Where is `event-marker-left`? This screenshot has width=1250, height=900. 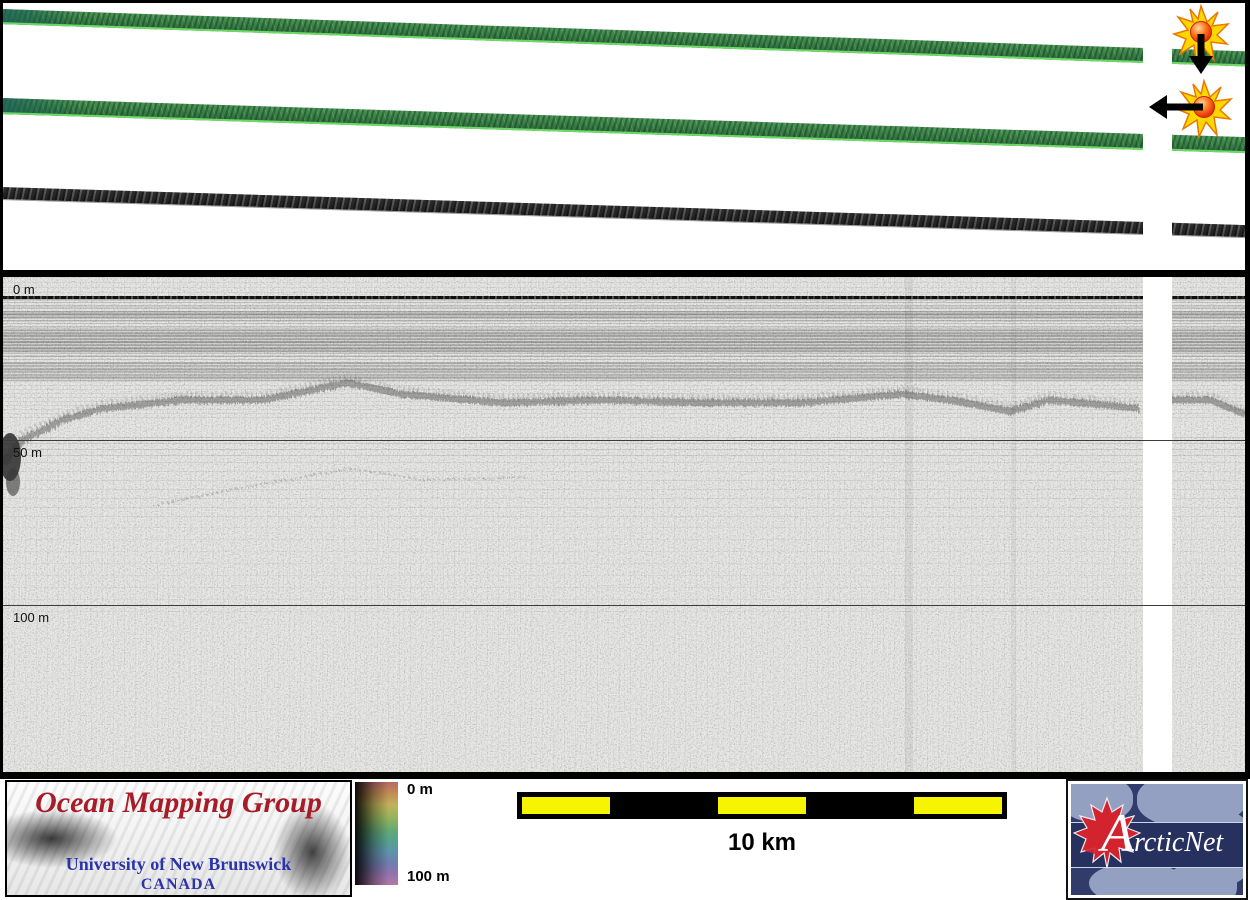 event-marker-left is located at coordinates (1191, 108).